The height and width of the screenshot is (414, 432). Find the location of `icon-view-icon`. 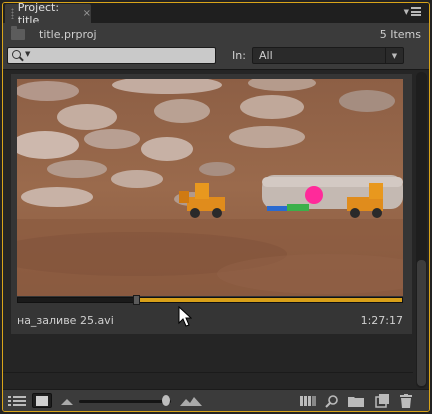

icon-view-icon is located at coordinates (42, 400).